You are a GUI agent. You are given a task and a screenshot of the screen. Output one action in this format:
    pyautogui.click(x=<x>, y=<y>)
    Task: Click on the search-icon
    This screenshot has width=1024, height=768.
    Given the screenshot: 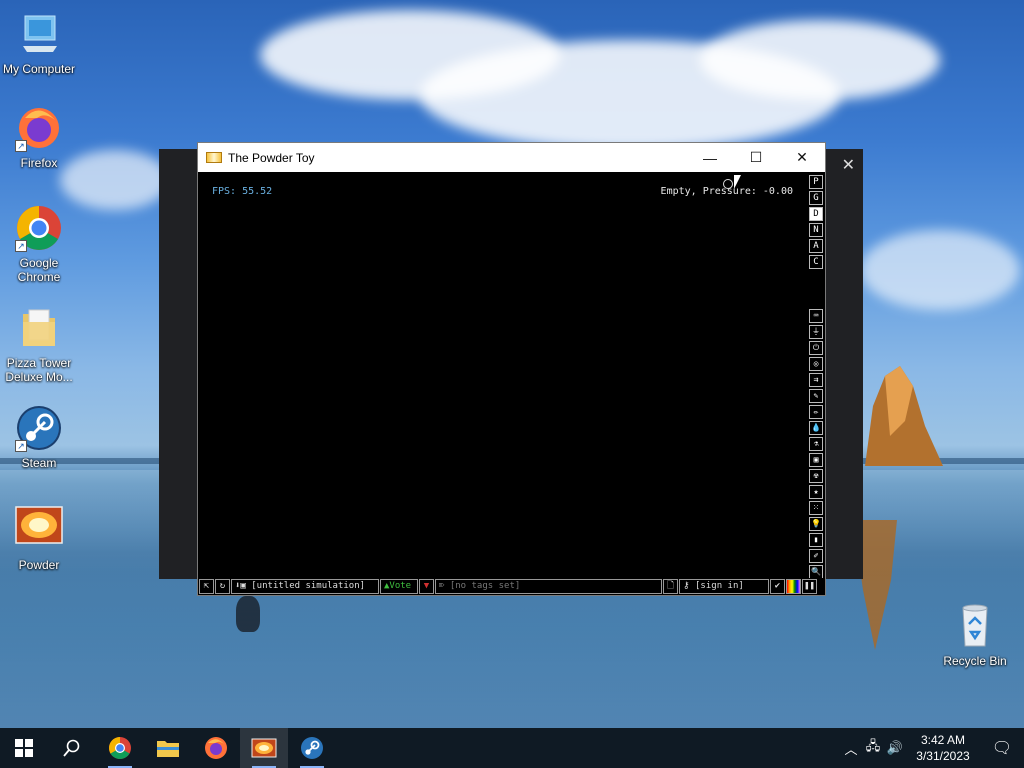 What is the action you would take?
    pyautogui.click(x=71, y=748)
    